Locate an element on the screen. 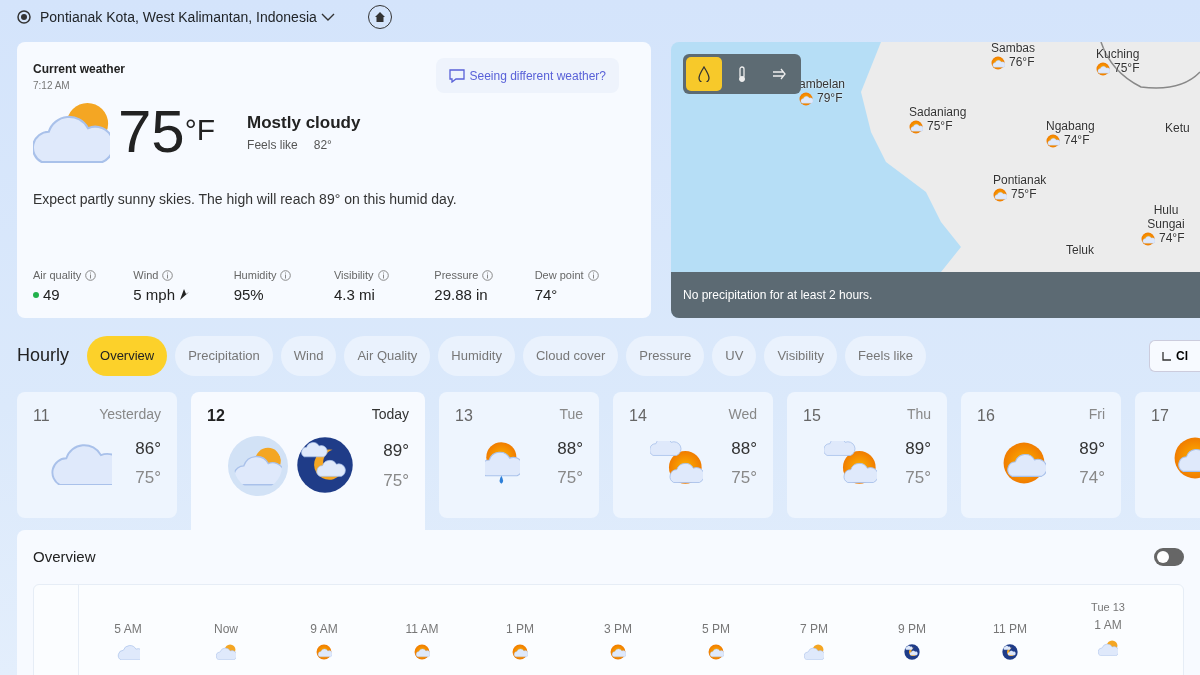  card-title: Current weather is located at coordinates (79, 69).